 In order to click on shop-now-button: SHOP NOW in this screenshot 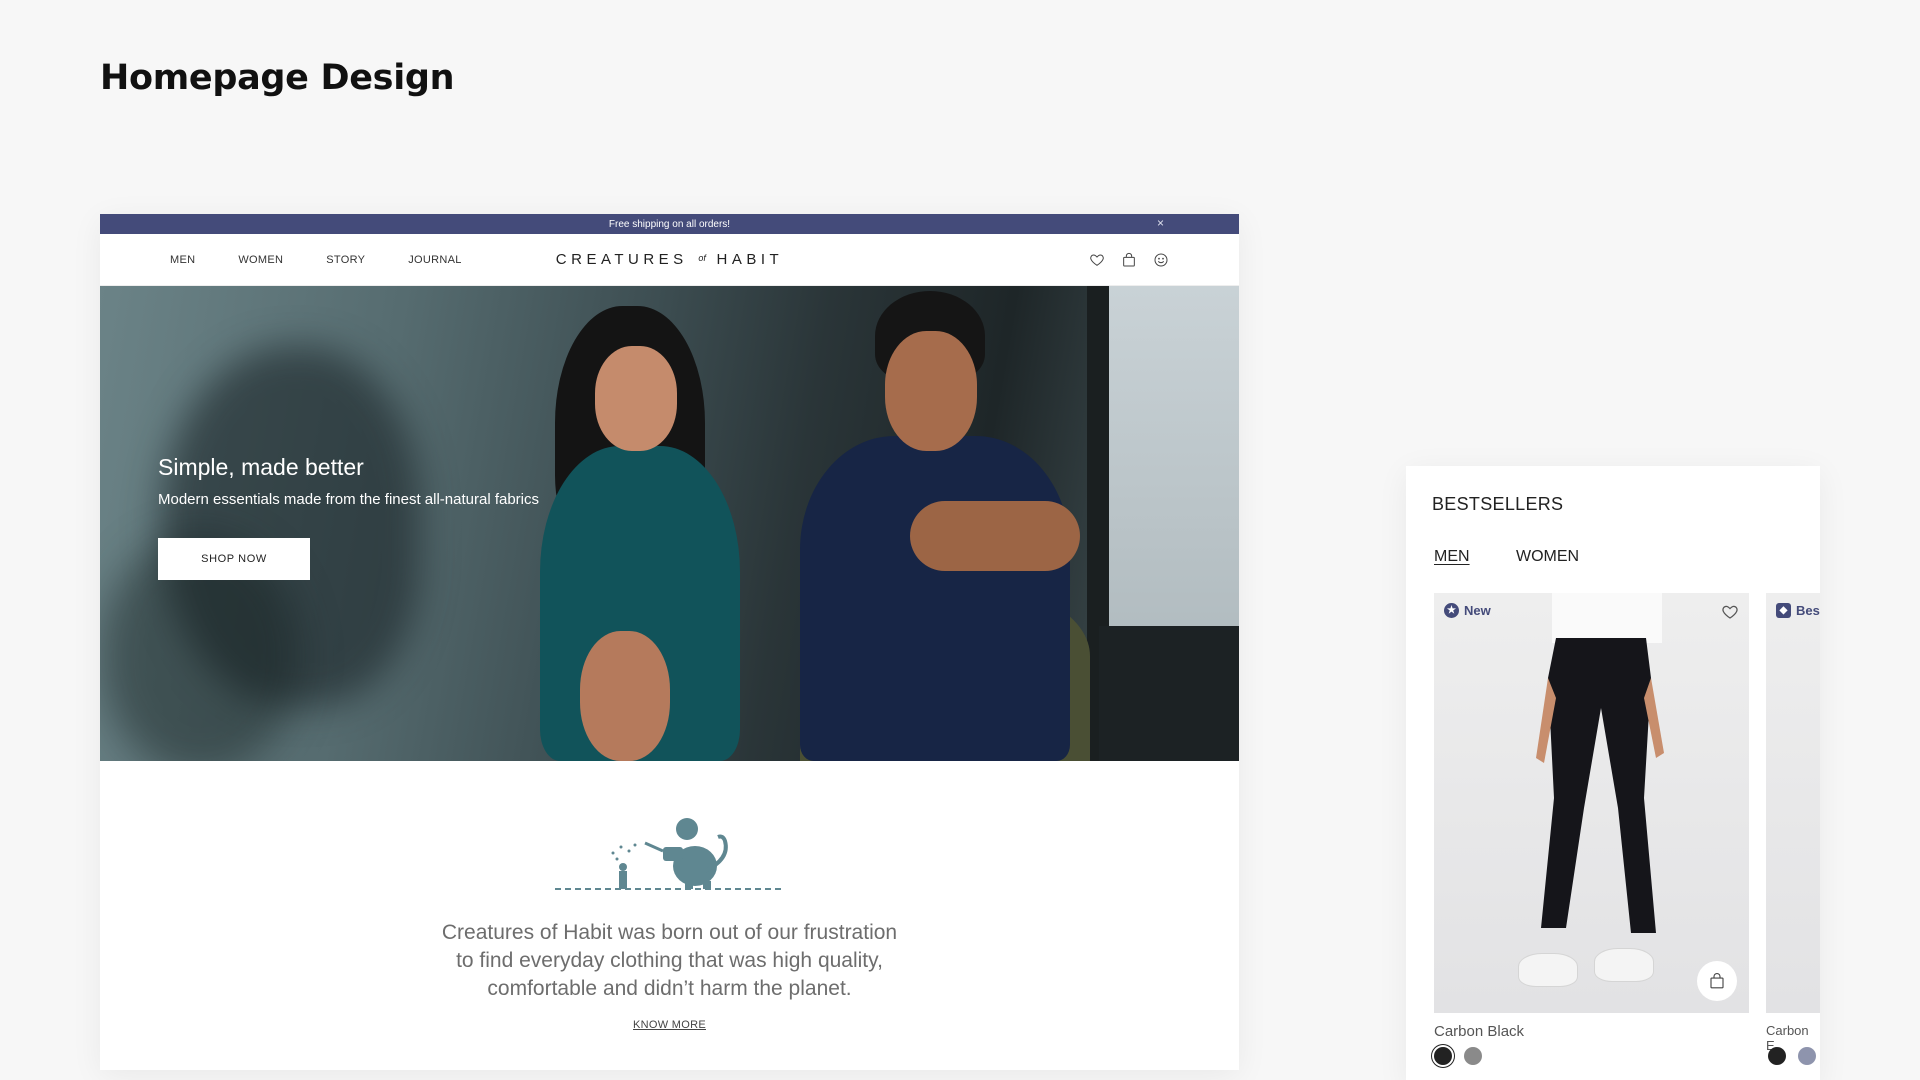, I will do `click(234, 559)`.